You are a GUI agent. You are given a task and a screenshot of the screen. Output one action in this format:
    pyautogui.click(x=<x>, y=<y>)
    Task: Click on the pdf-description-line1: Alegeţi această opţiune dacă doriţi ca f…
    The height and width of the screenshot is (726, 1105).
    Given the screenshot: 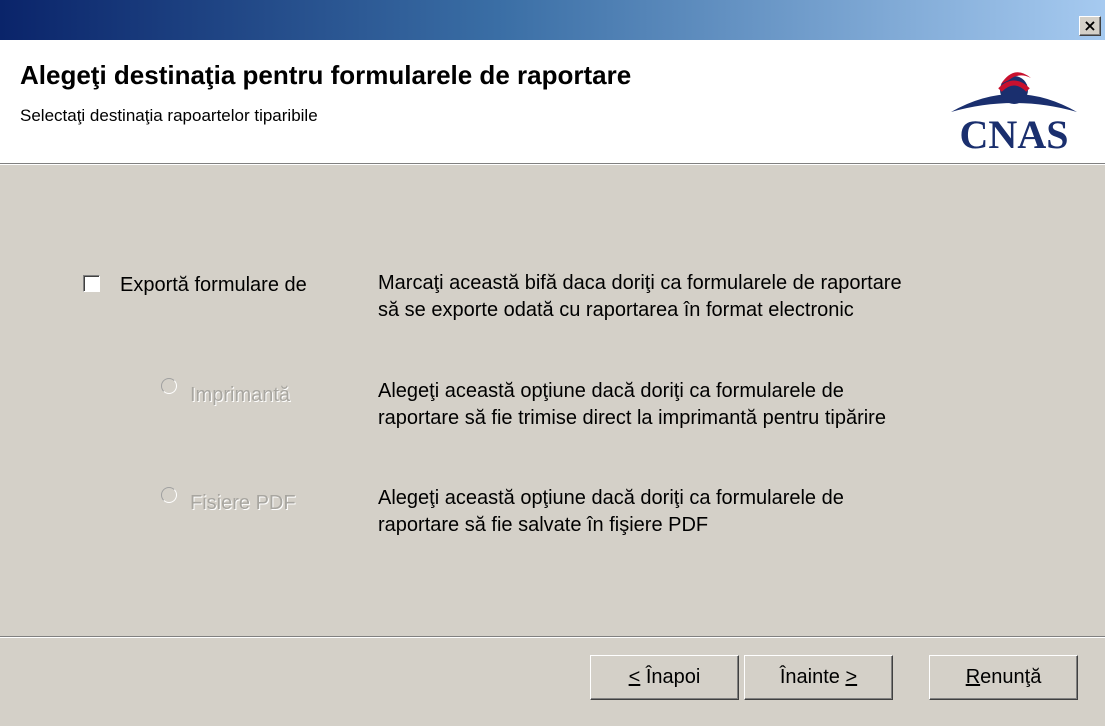 What is the action you would take?
    pyautogui.click(x=611, y=498)
    